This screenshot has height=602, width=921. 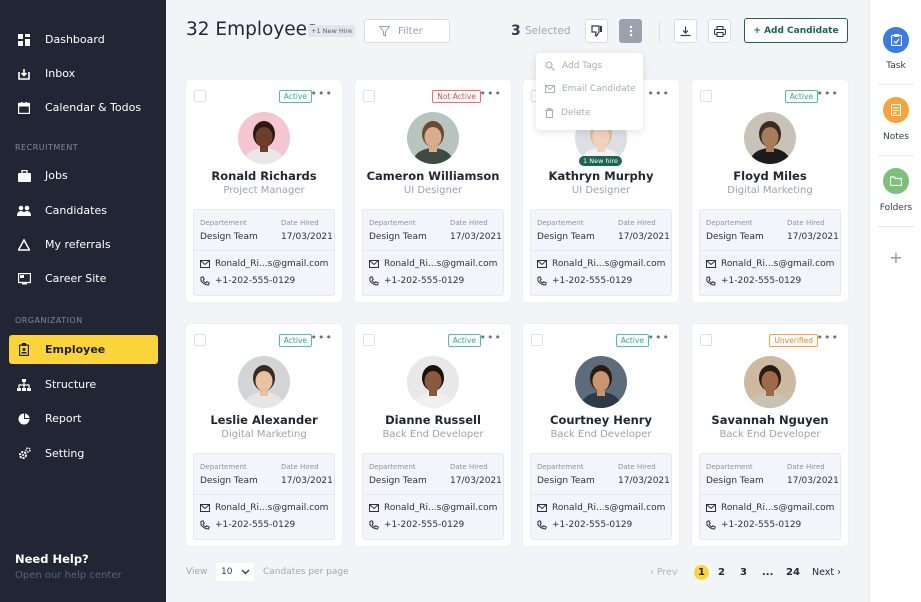 I want to click on pagination-page-24: 24, so click(x=793, y=572).